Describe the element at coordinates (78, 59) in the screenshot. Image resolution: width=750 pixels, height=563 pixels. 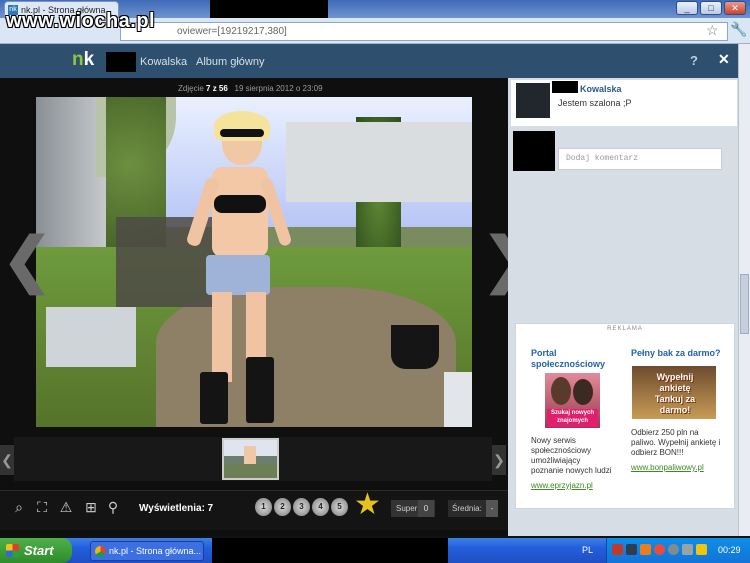
I see `logo-n: n` at that location.